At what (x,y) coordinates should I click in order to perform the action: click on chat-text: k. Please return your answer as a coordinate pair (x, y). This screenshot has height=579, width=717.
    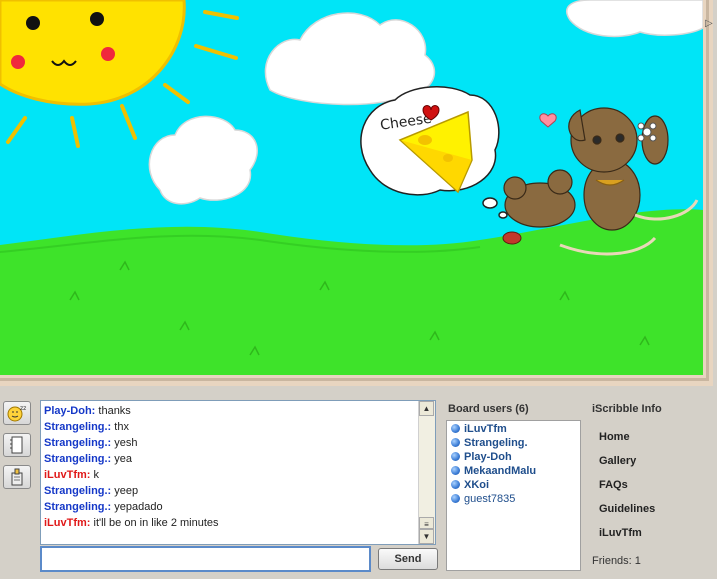
    Looking at the image, I should click on (95, 475).